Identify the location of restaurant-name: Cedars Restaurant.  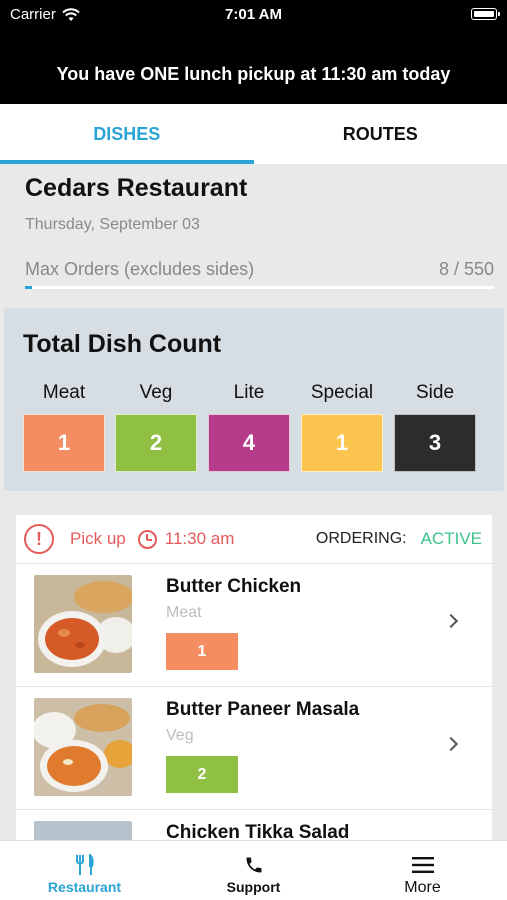
(136, 188).